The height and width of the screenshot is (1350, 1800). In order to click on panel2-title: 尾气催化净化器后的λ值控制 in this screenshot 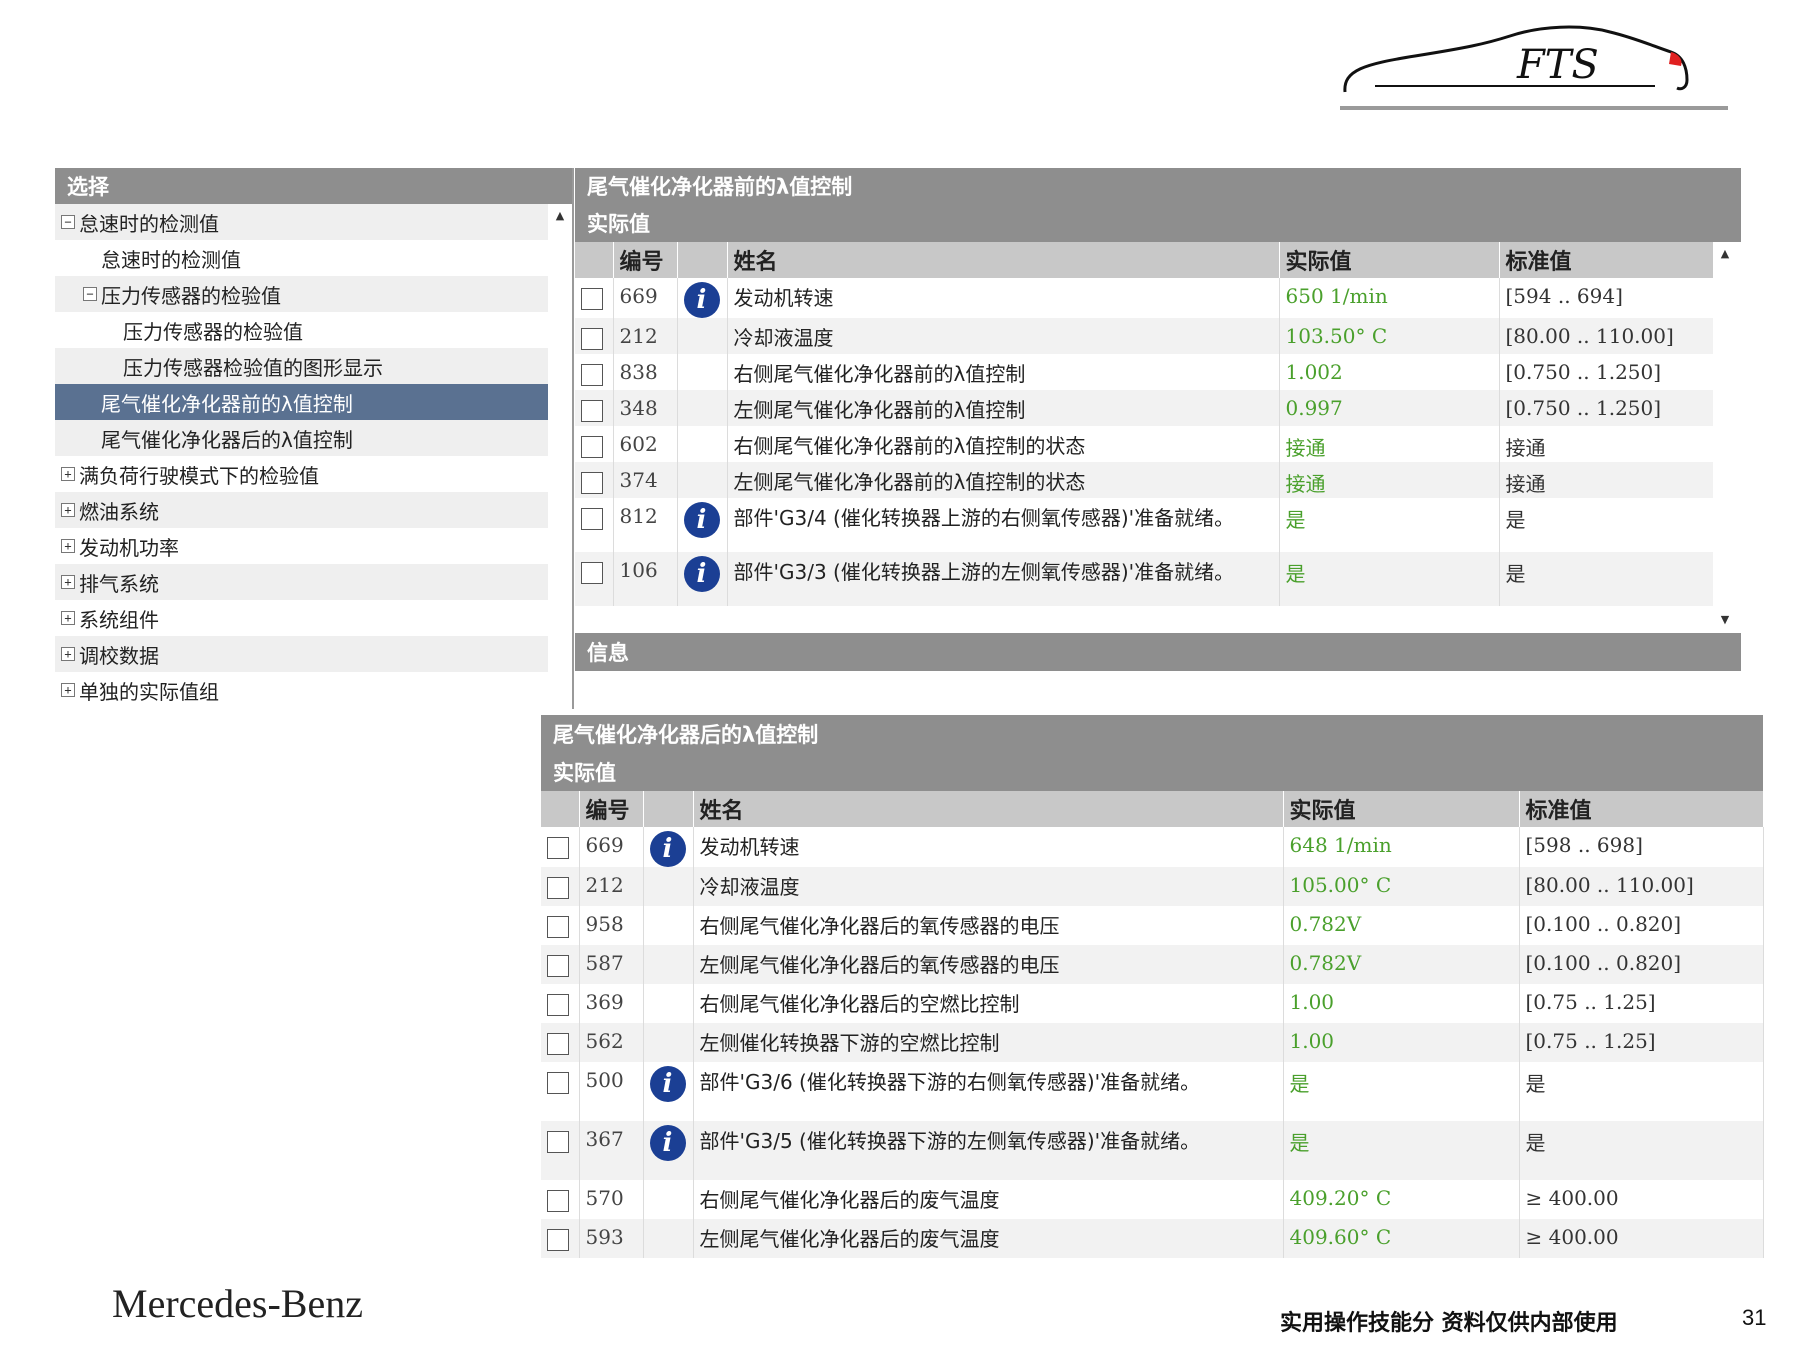, I will do `click(1152, 734)`.